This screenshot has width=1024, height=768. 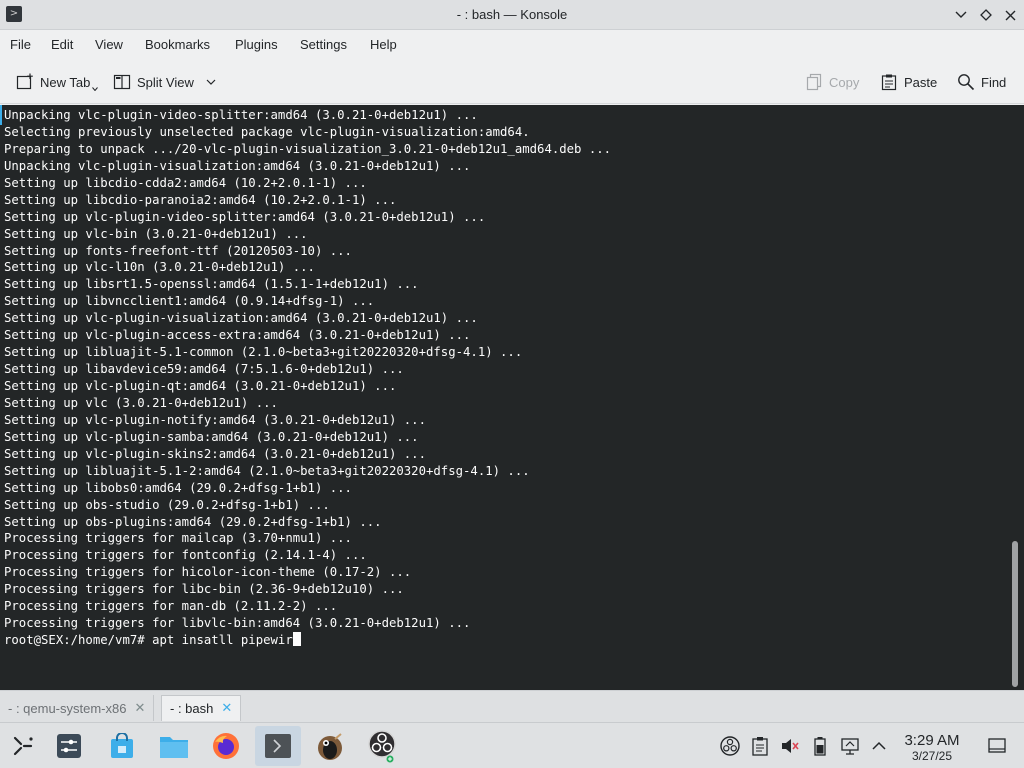 What do you see at coordinates (504, 640) in the screenshot?
I see `terminal-prompt-line: root@SEX:/home/vm7# apt insatll pipewir` at bounding box center [504, 640].